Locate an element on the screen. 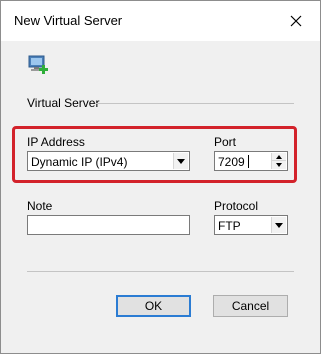  note-label: Note is located at coordinates (40, 206).